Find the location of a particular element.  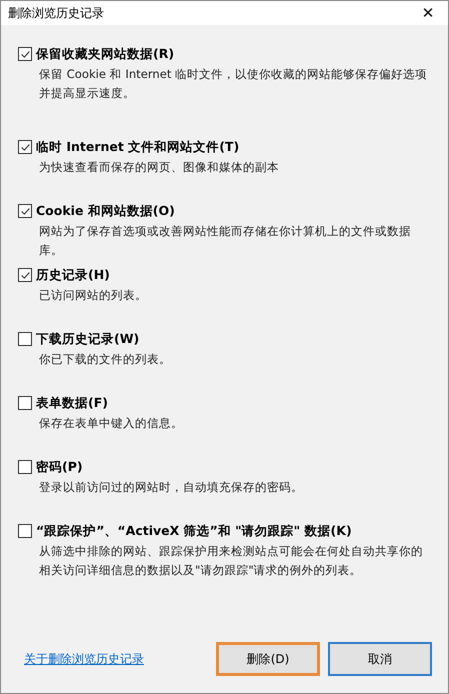

option-description: 保留 Cookie 和 Internet 临时文件，以使你收藏的网站能够保存偏好选项并提高显示速度。 is located at coordinates (233, 84).